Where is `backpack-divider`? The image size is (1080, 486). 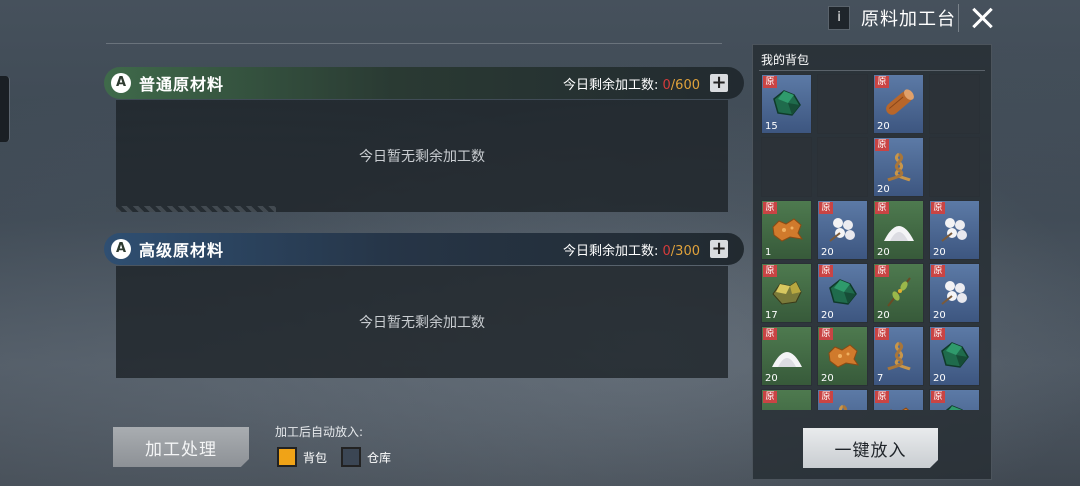 backpack-divider is located at coordinates (872, 70).